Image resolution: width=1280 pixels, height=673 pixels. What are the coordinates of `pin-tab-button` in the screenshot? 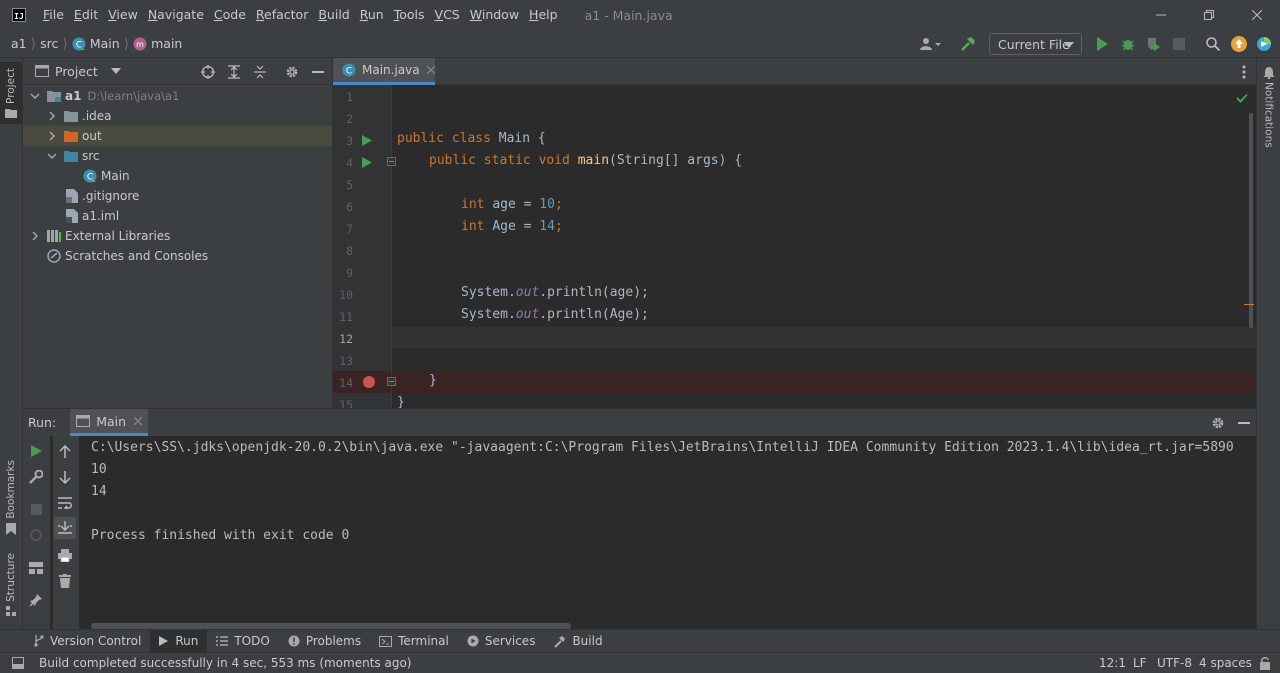 It's located at (36, 600).